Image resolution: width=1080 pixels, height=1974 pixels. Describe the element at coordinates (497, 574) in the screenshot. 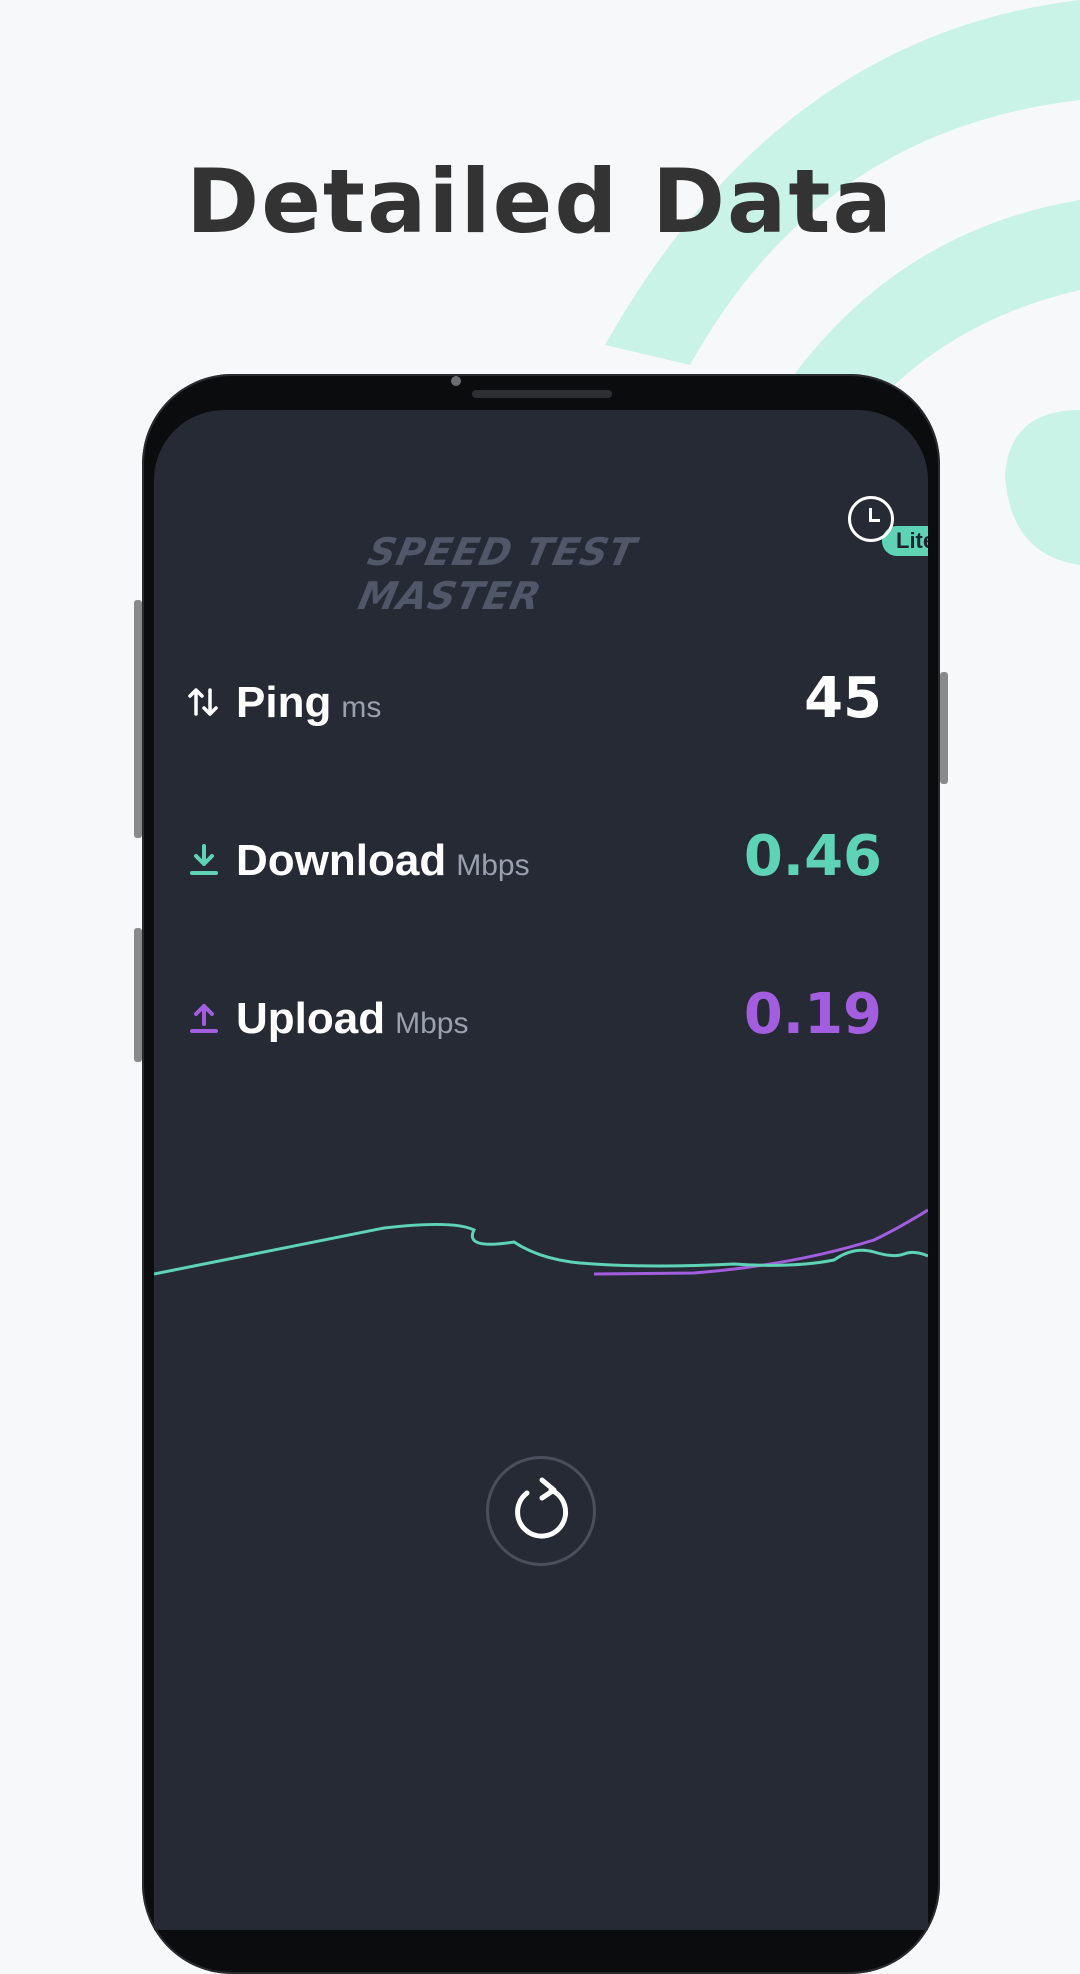

I see `app-logo-text: SPEED TEST MASTER` at that location.